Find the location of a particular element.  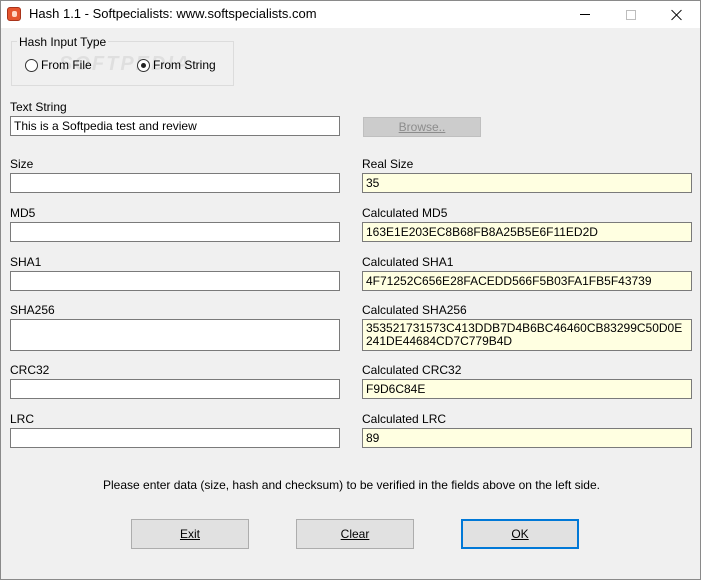

calculated-lrc-output: 89 is located at coordinates (527, 438).